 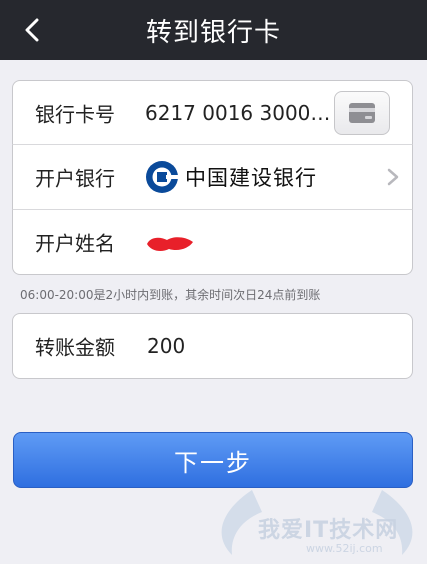 What do you see at coordinates (75, 347) in the screenshot?
I see `amount-label: 转账金额` at bounding box center [75, 347].